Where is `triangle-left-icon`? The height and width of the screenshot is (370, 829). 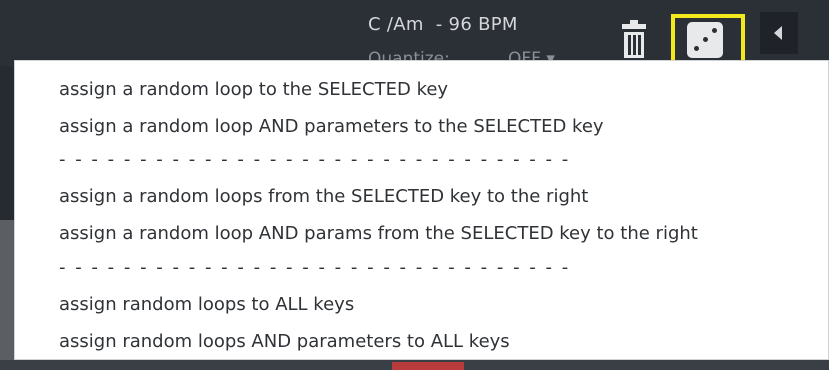
triangle-left-icon is located at coordinates (778, 33).